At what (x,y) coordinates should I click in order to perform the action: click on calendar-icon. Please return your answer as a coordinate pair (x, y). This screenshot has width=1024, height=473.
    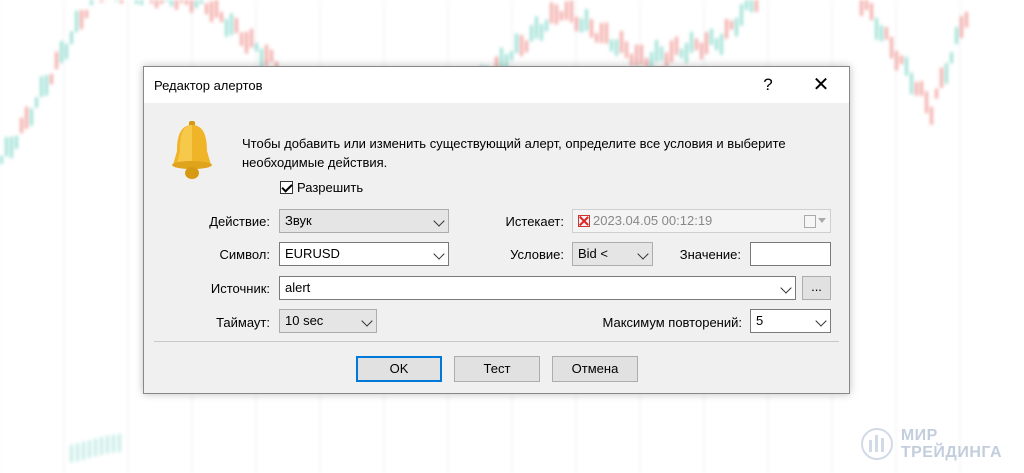
    Looking at the image, I should click on (810, 221).